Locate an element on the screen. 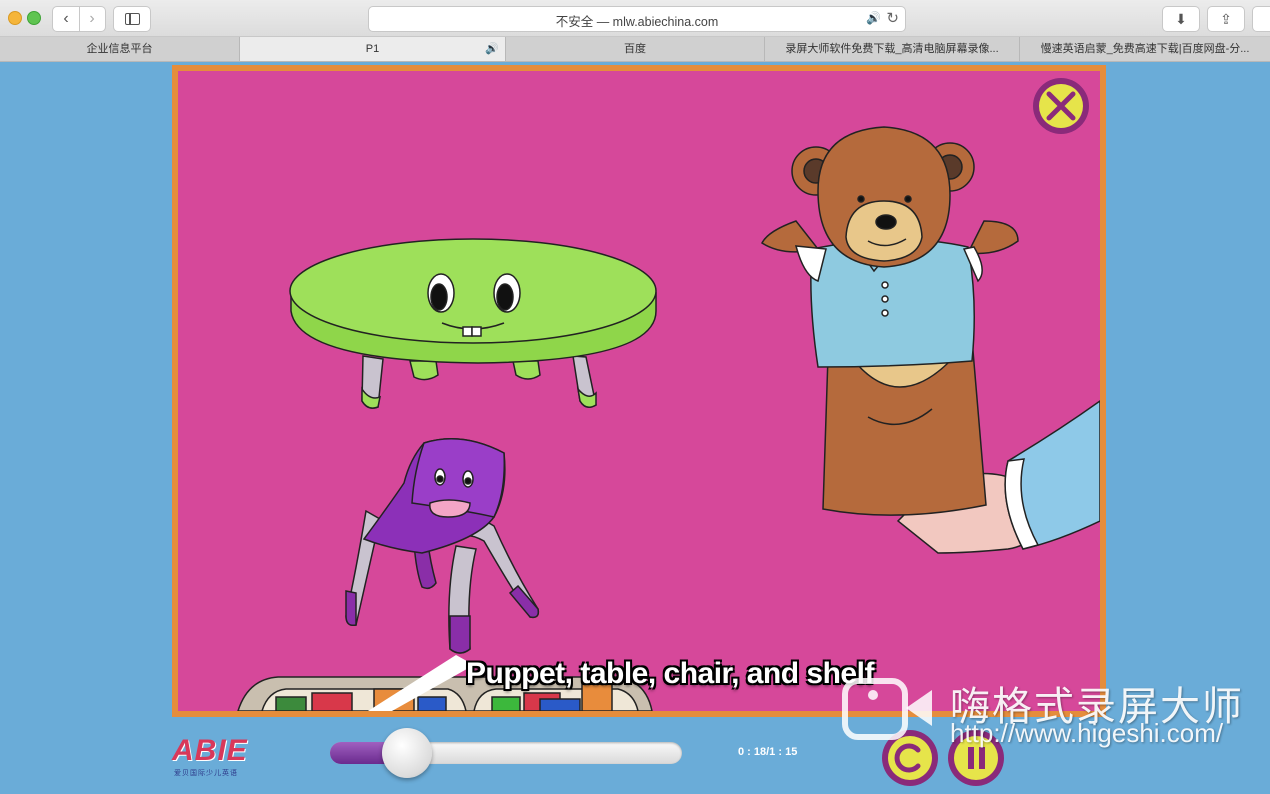  tab-label: 百度 is located at coordinates (635, 49).